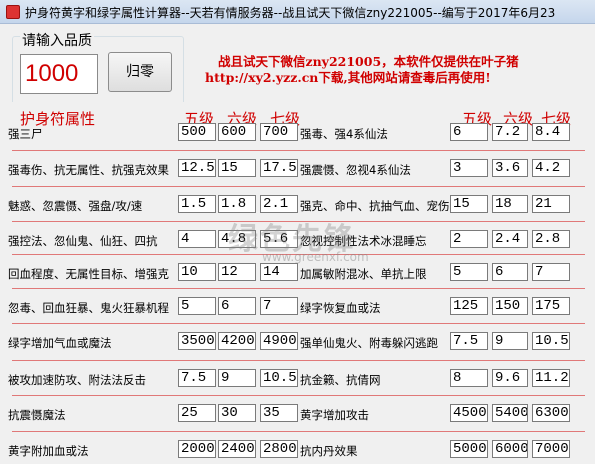 This screenshot has height=464, width=595. What do you see at coordinates (59, 74) in the screenshot?
I see `quality-input: 1000` at bounding box center [59, 74].